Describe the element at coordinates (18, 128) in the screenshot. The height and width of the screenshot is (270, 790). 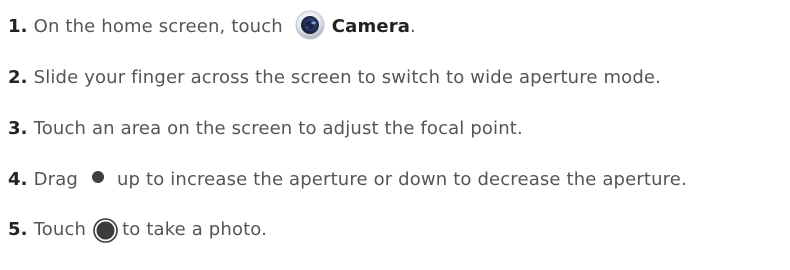
I see `step-number: 3.` at that location.